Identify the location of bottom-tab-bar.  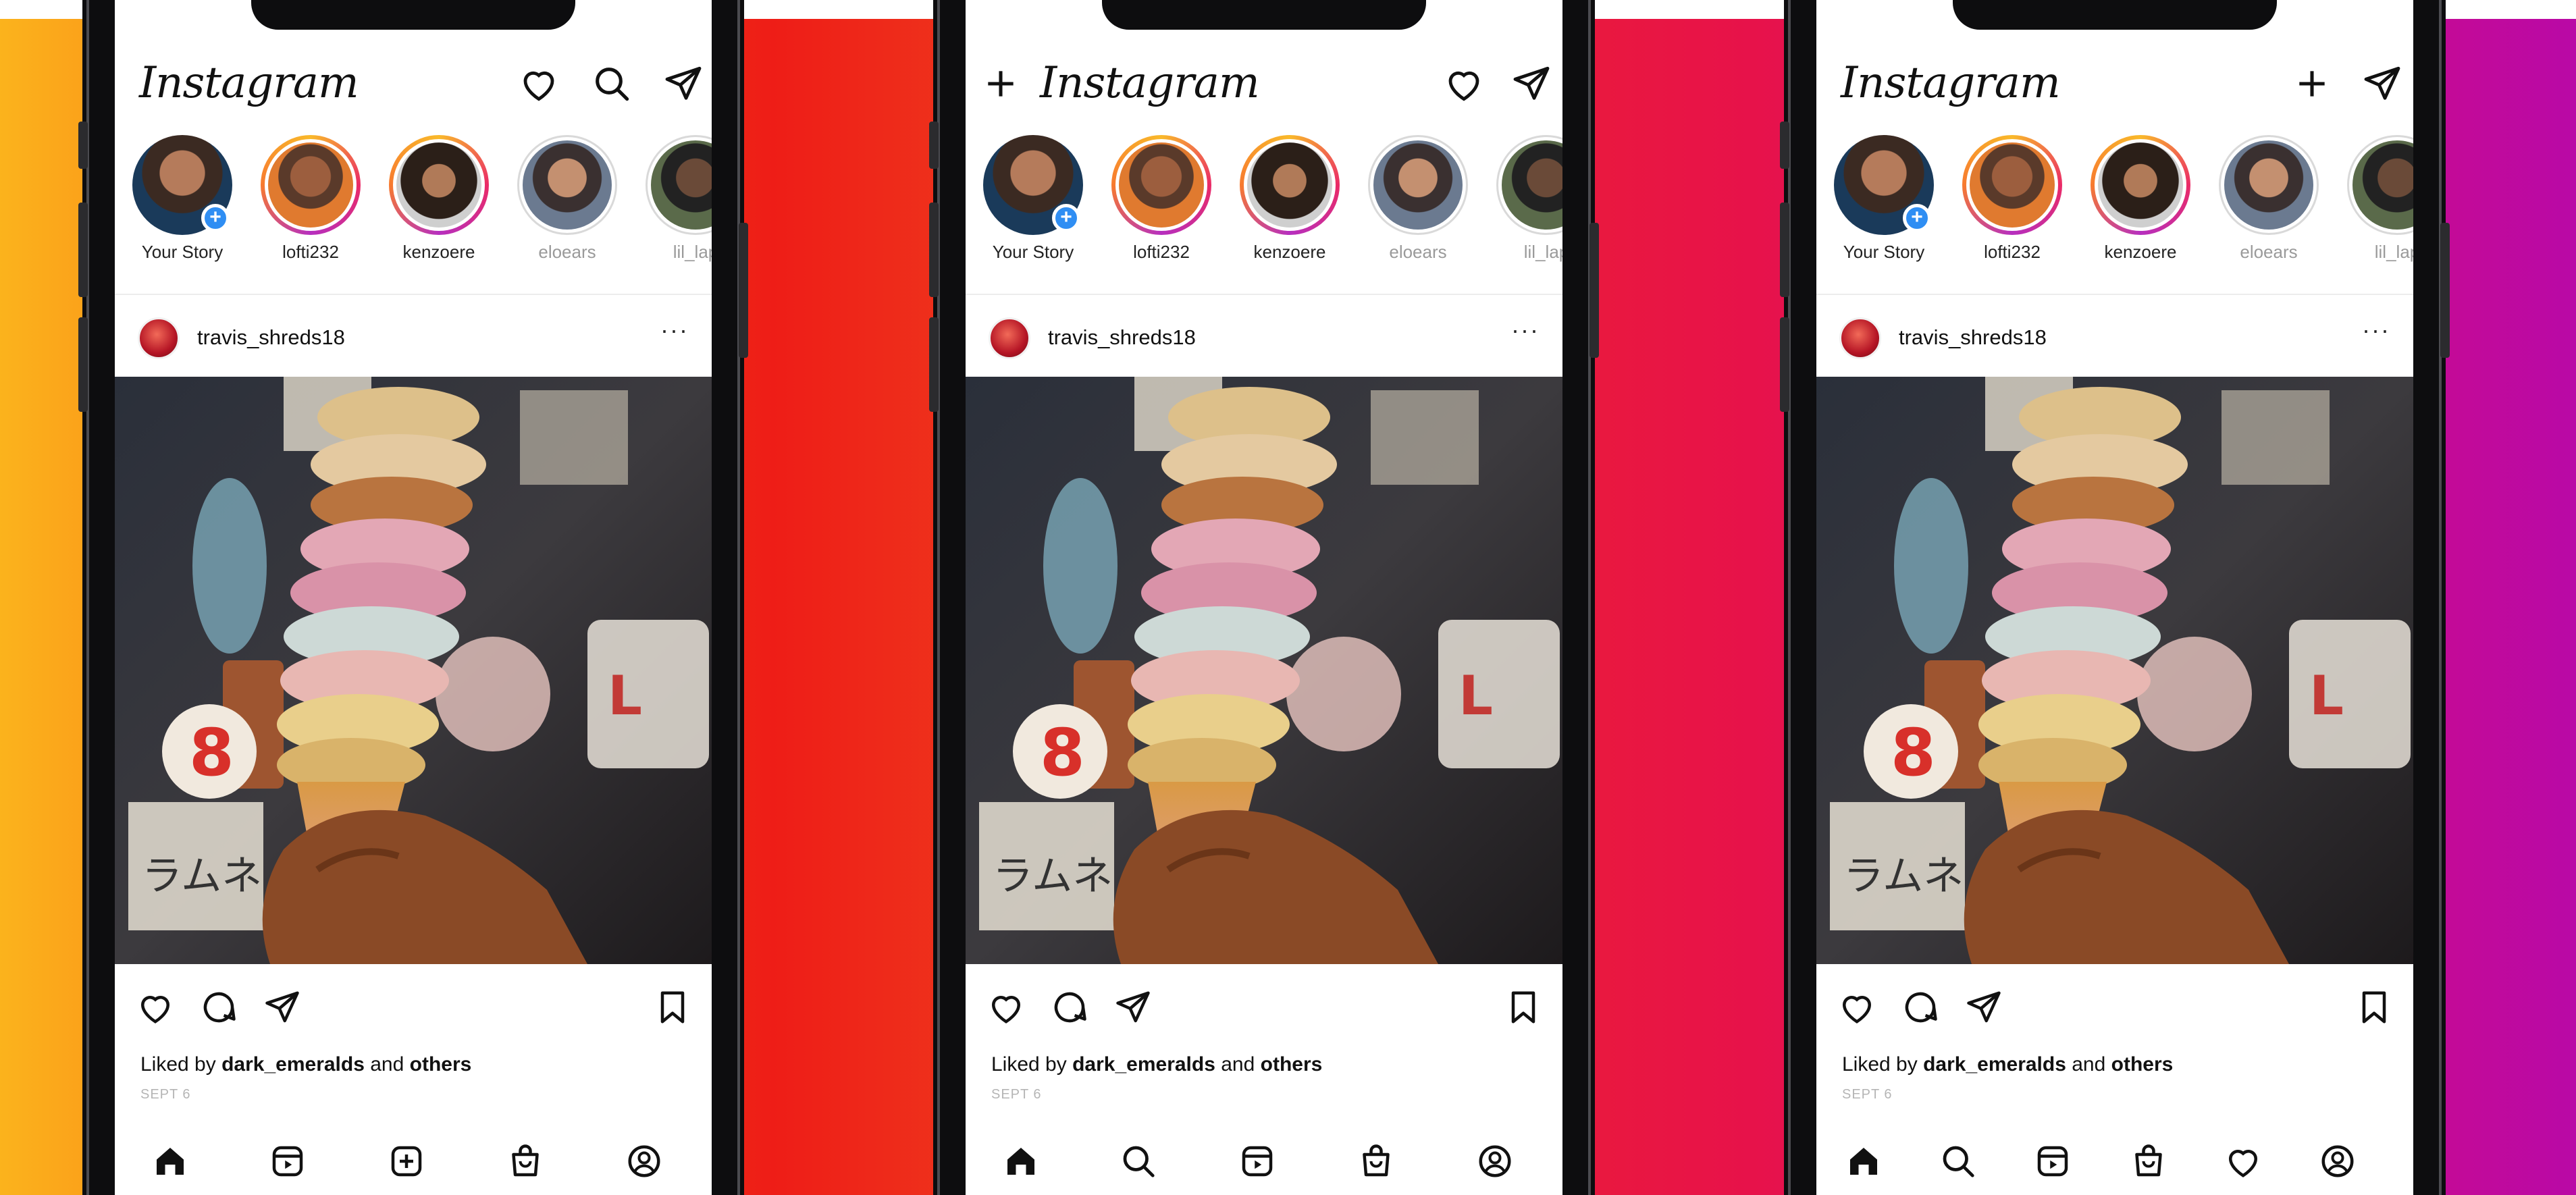
(414, 1164).